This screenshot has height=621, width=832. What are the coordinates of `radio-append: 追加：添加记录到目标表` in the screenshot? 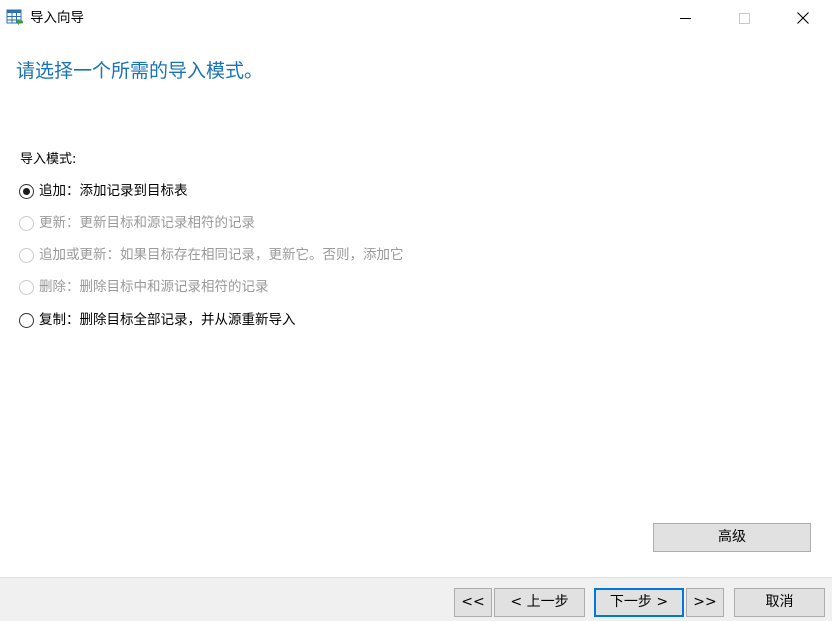 It's located at (103, 191).